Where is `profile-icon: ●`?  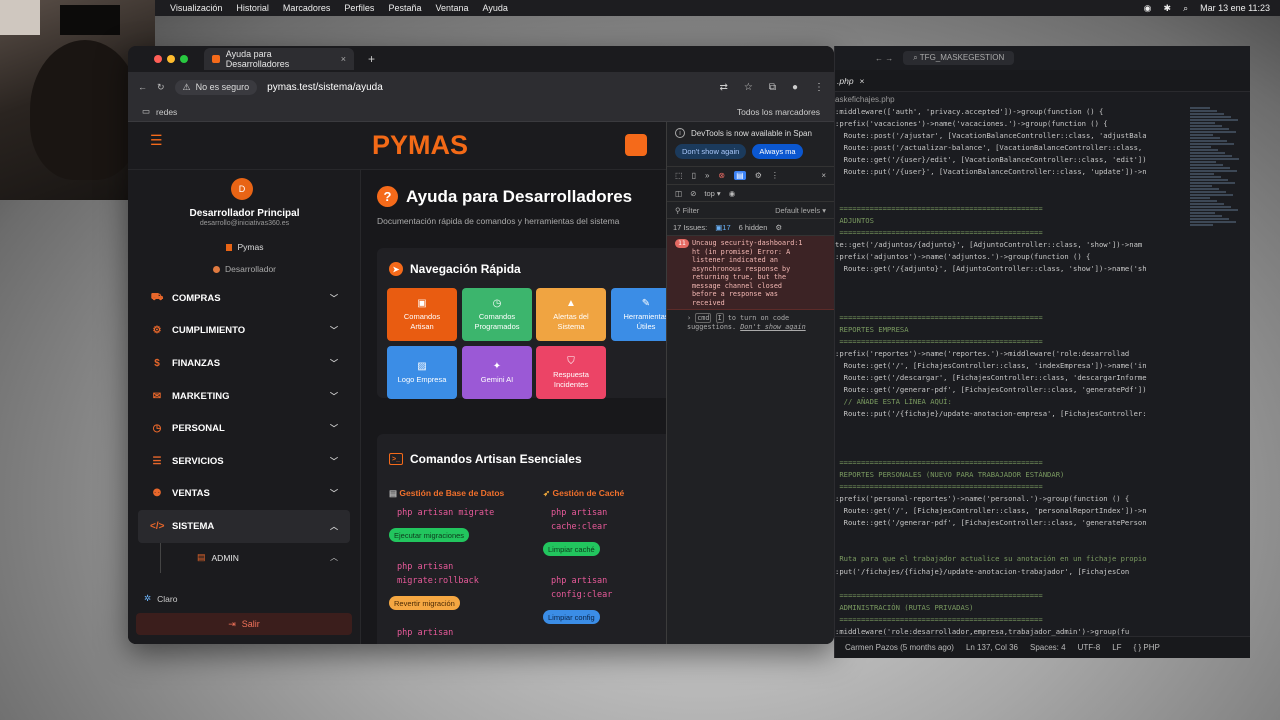 profile-icon: ● is located at coordinates (795, 87).